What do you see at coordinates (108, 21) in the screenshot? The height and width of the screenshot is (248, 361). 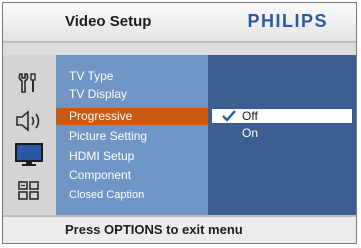 I see `page-title: Video Setup` at bounding box center [108, 21].